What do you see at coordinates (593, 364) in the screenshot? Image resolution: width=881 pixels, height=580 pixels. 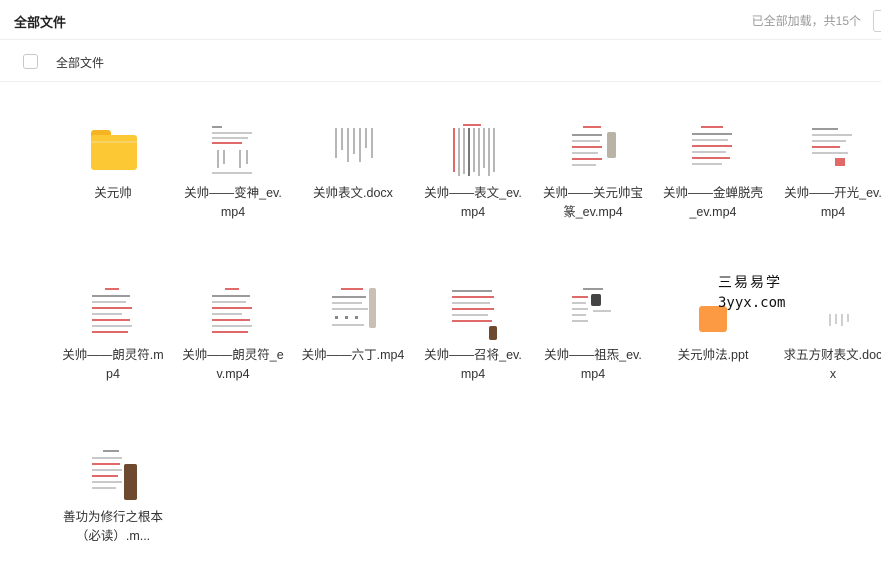 I see `file-name: 关帅——祖炁_ev.mp4` at bounding box center [593, 364].